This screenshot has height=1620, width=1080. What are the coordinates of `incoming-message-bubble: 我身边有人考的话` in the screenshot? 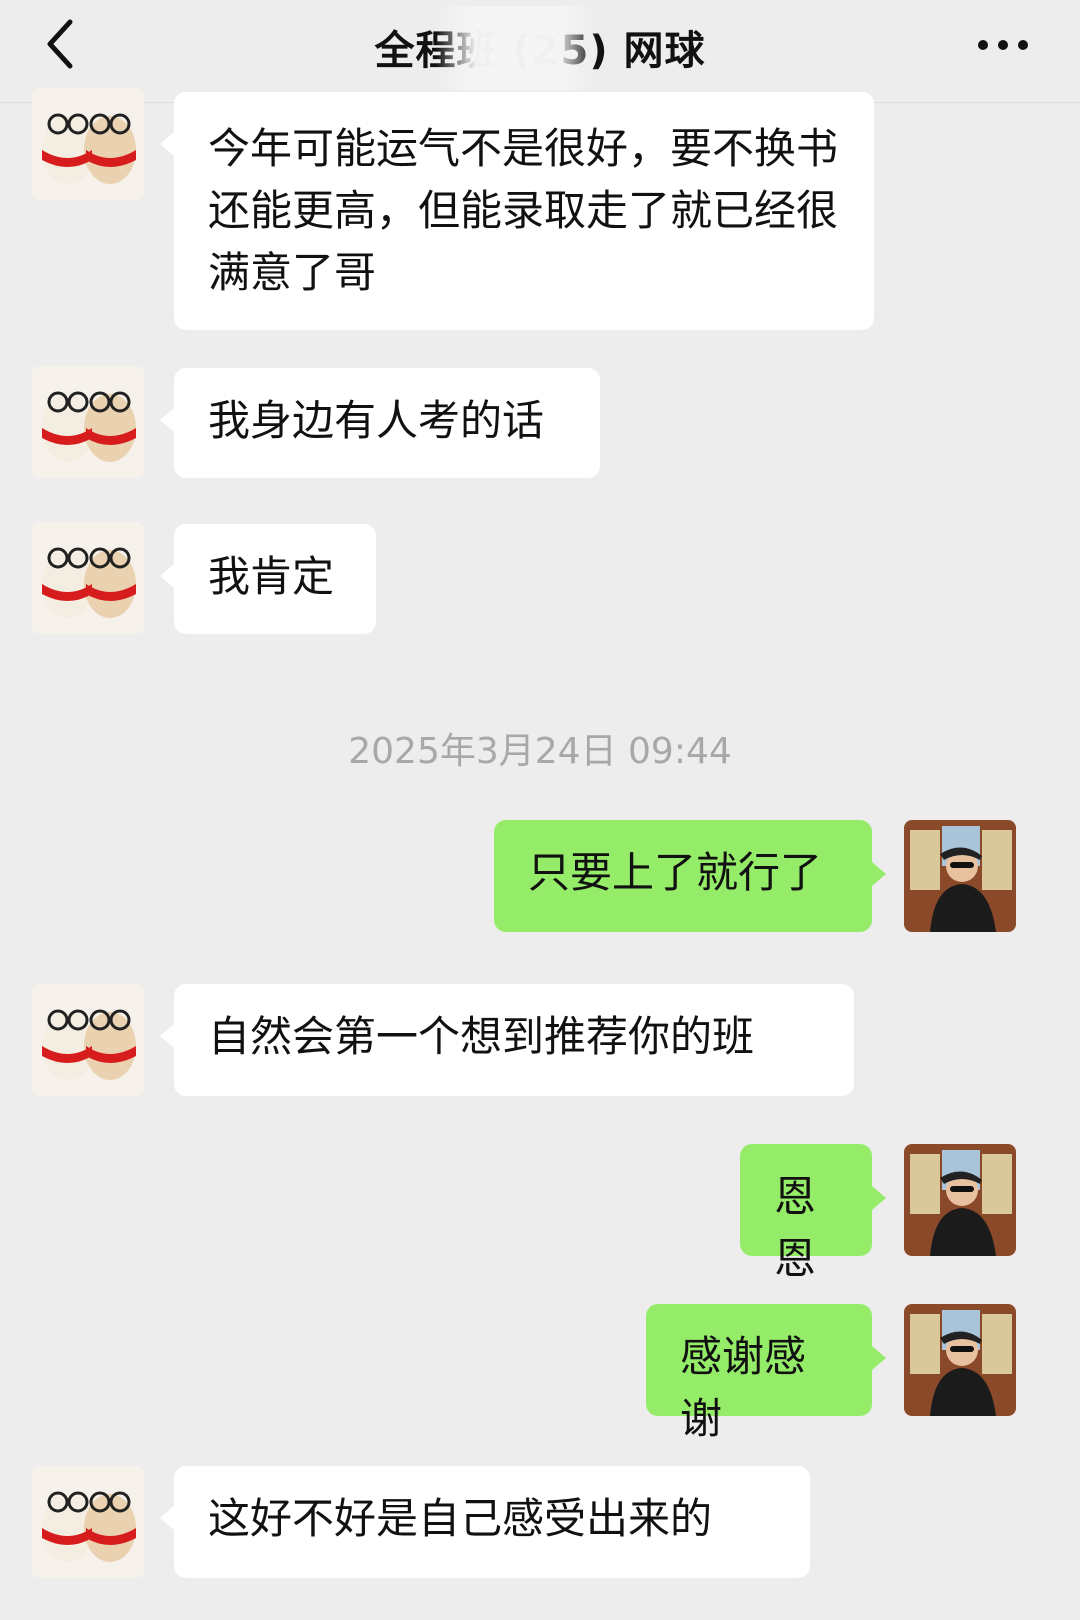 It's located at (380, 423).